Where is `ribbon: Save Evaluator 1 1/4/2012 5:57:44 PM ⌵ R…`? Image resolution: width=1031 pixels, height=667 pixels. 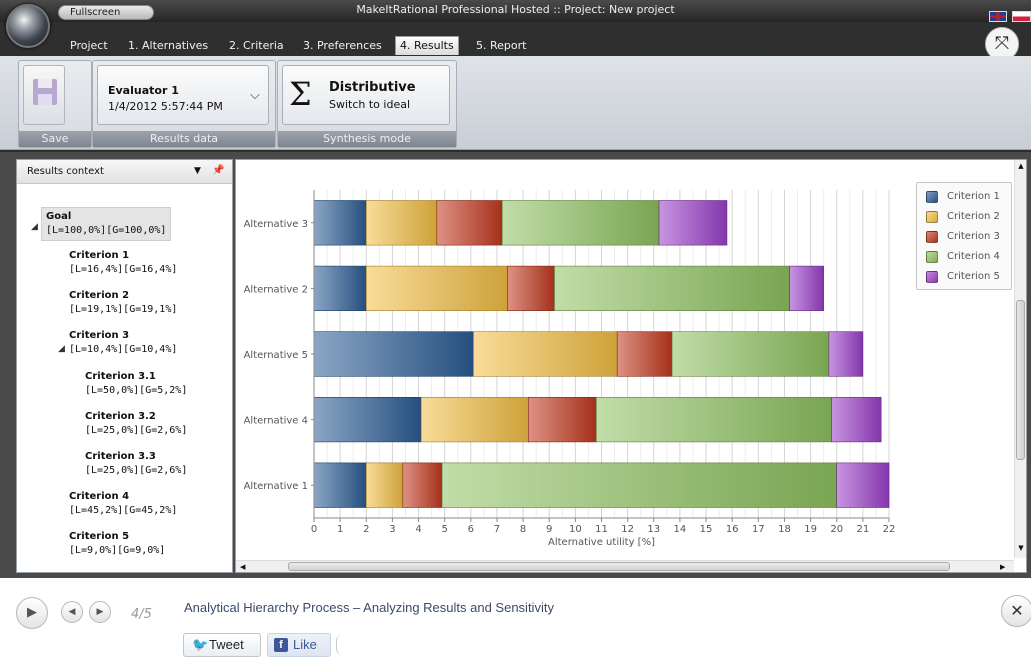 ribbon: Save Evaluator 1 1/4/2012 5:57:44 PM ⌵ R… is located at coordinates (515, 103).